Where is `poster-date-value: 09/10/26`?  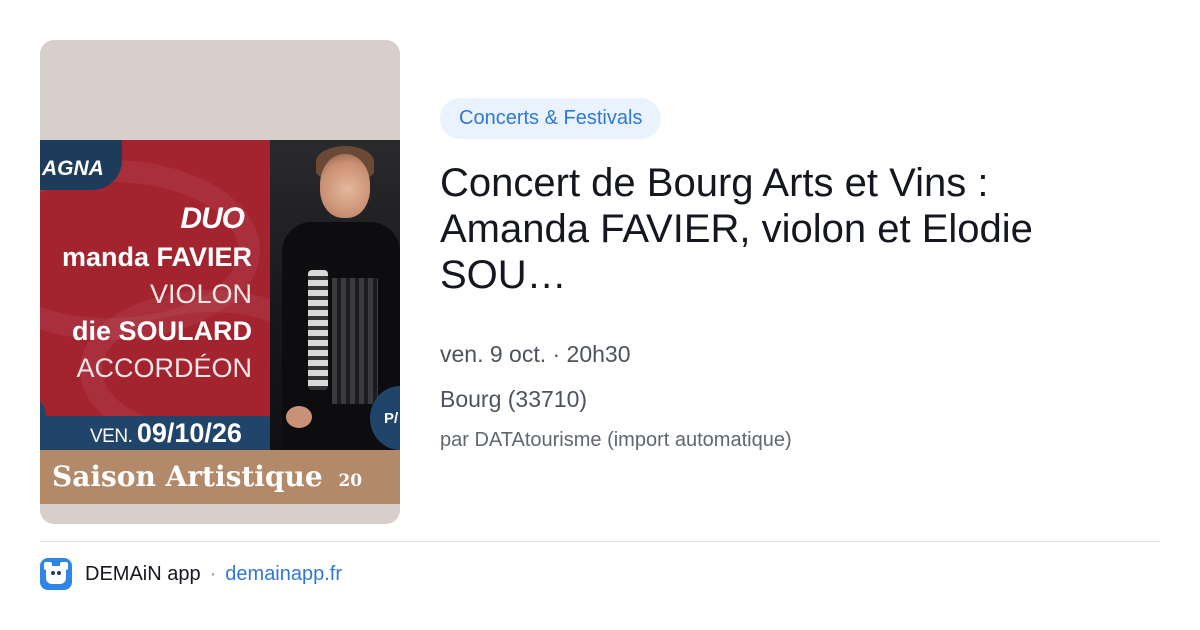
poster-date-value: 09/10/26 is located at coordinates (189, 433).